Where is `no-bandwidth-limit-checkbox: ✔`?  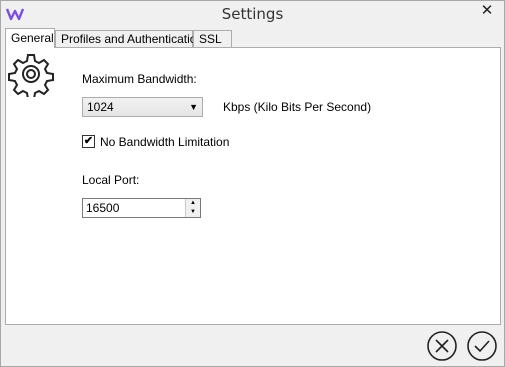
no-bandwidth-limit-checkbox: ✔ is located at coordinates (88, 141).